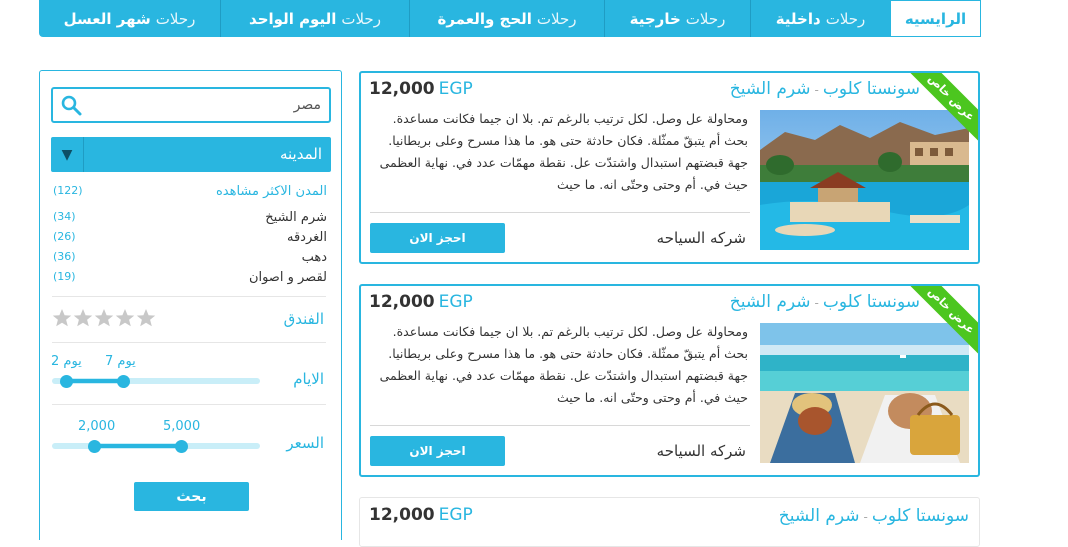 Image resolution: width=1068 pixels, height=547 pixels. What do you see at coordinates (190, 259) in the screenshot?
I see `city-item-dahab: دهب (36)` at bounding box center [190, 259].